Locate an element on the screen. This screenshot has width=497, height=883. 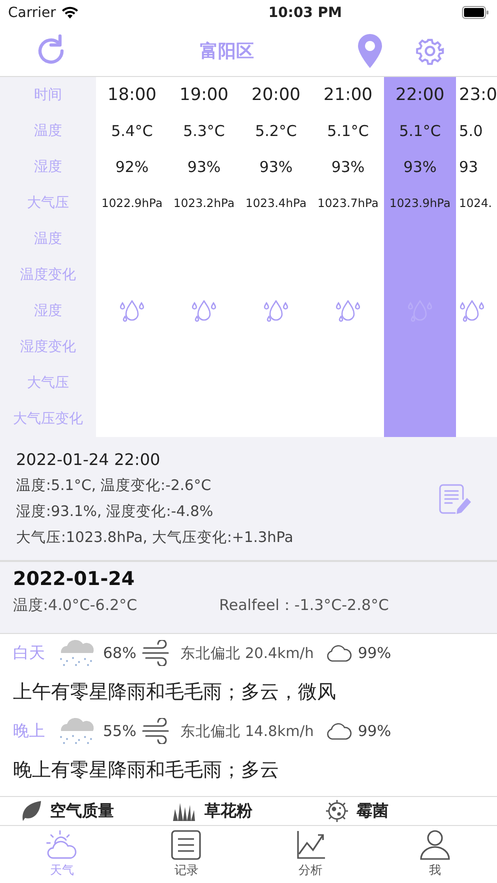
table-cell: 93 is located at coordinates (468, 167).